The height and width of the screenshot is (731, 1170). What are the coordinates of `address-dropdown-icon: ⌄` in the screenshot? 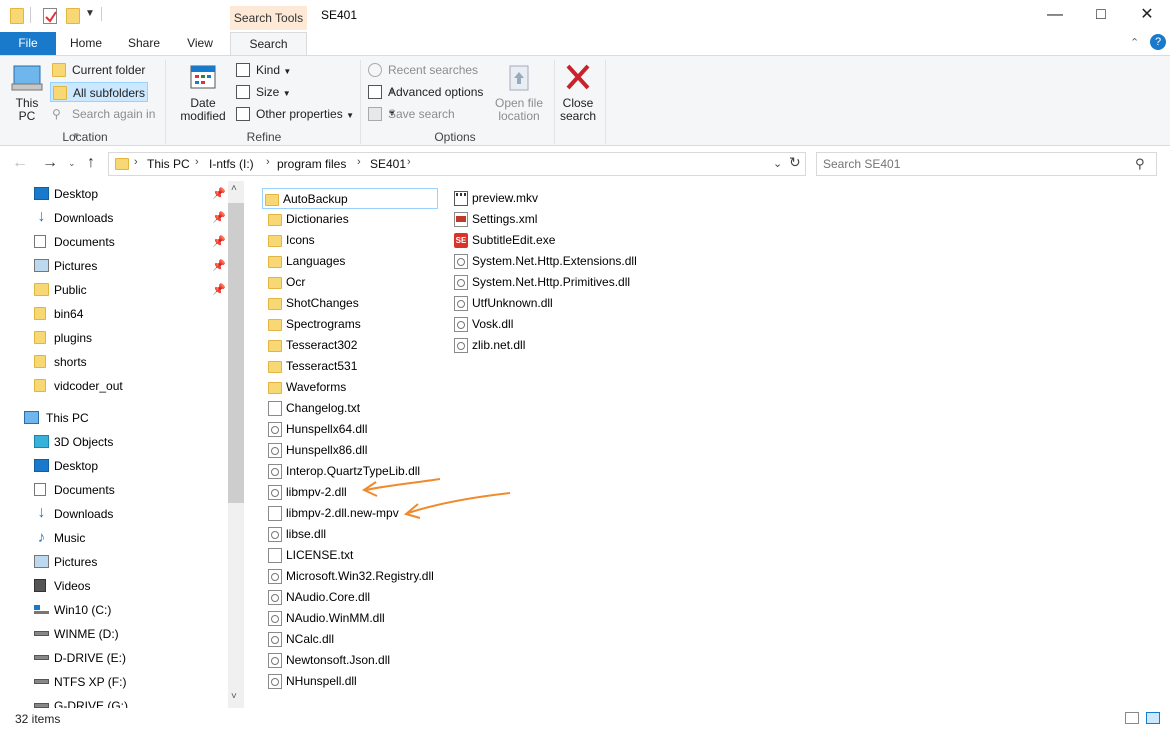 It's located at (777, 163).